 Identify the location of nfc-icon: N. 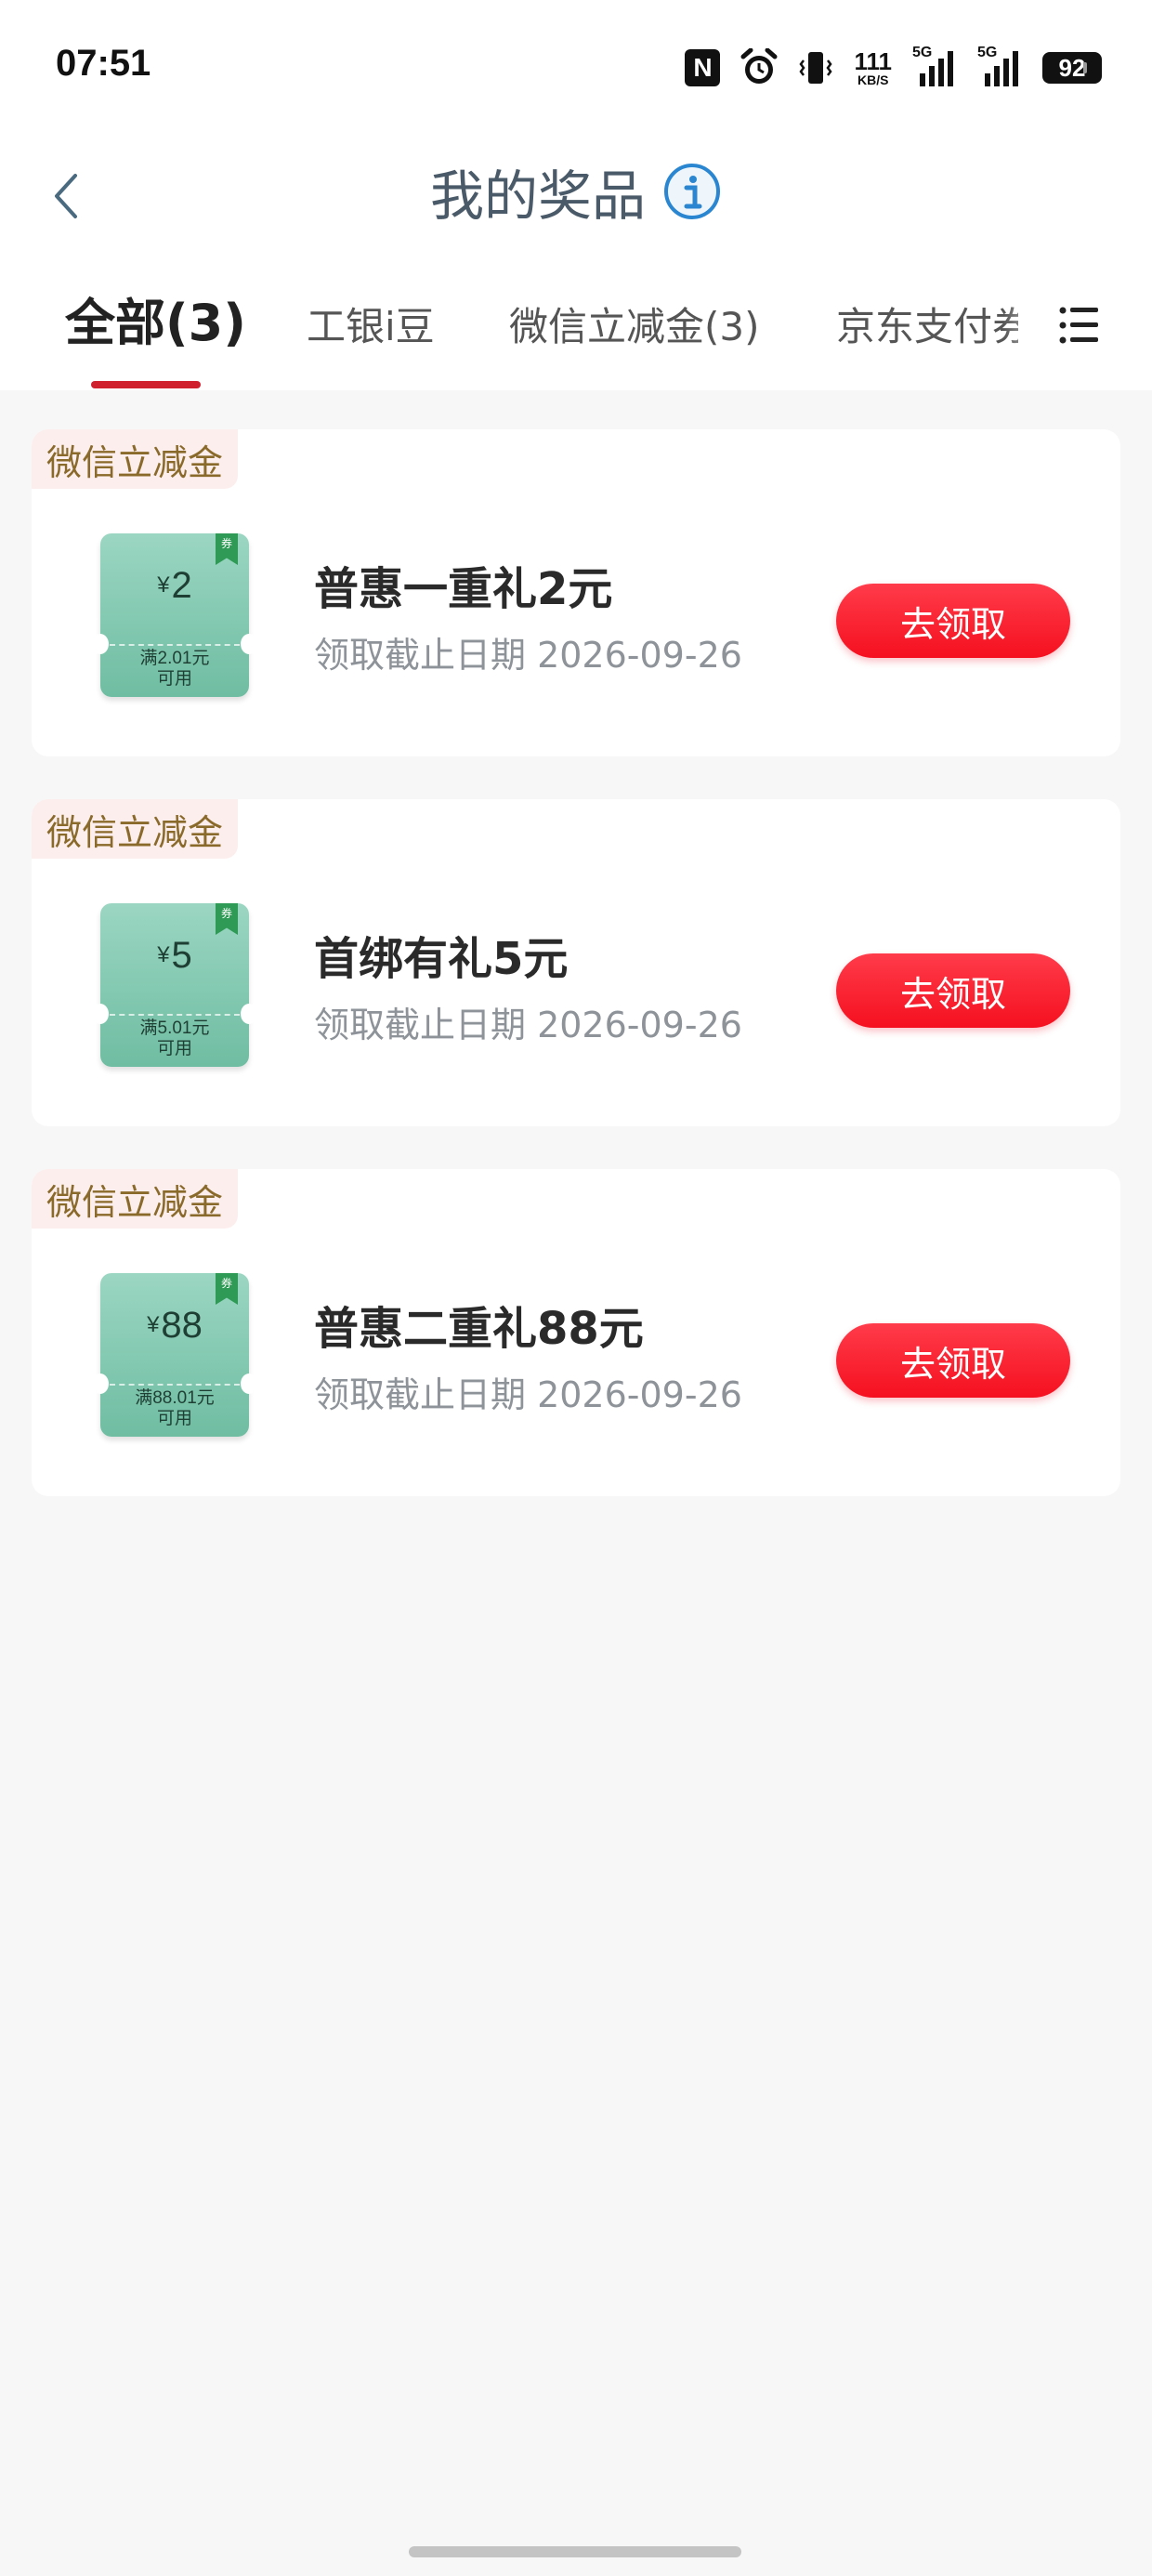
(703, 67).